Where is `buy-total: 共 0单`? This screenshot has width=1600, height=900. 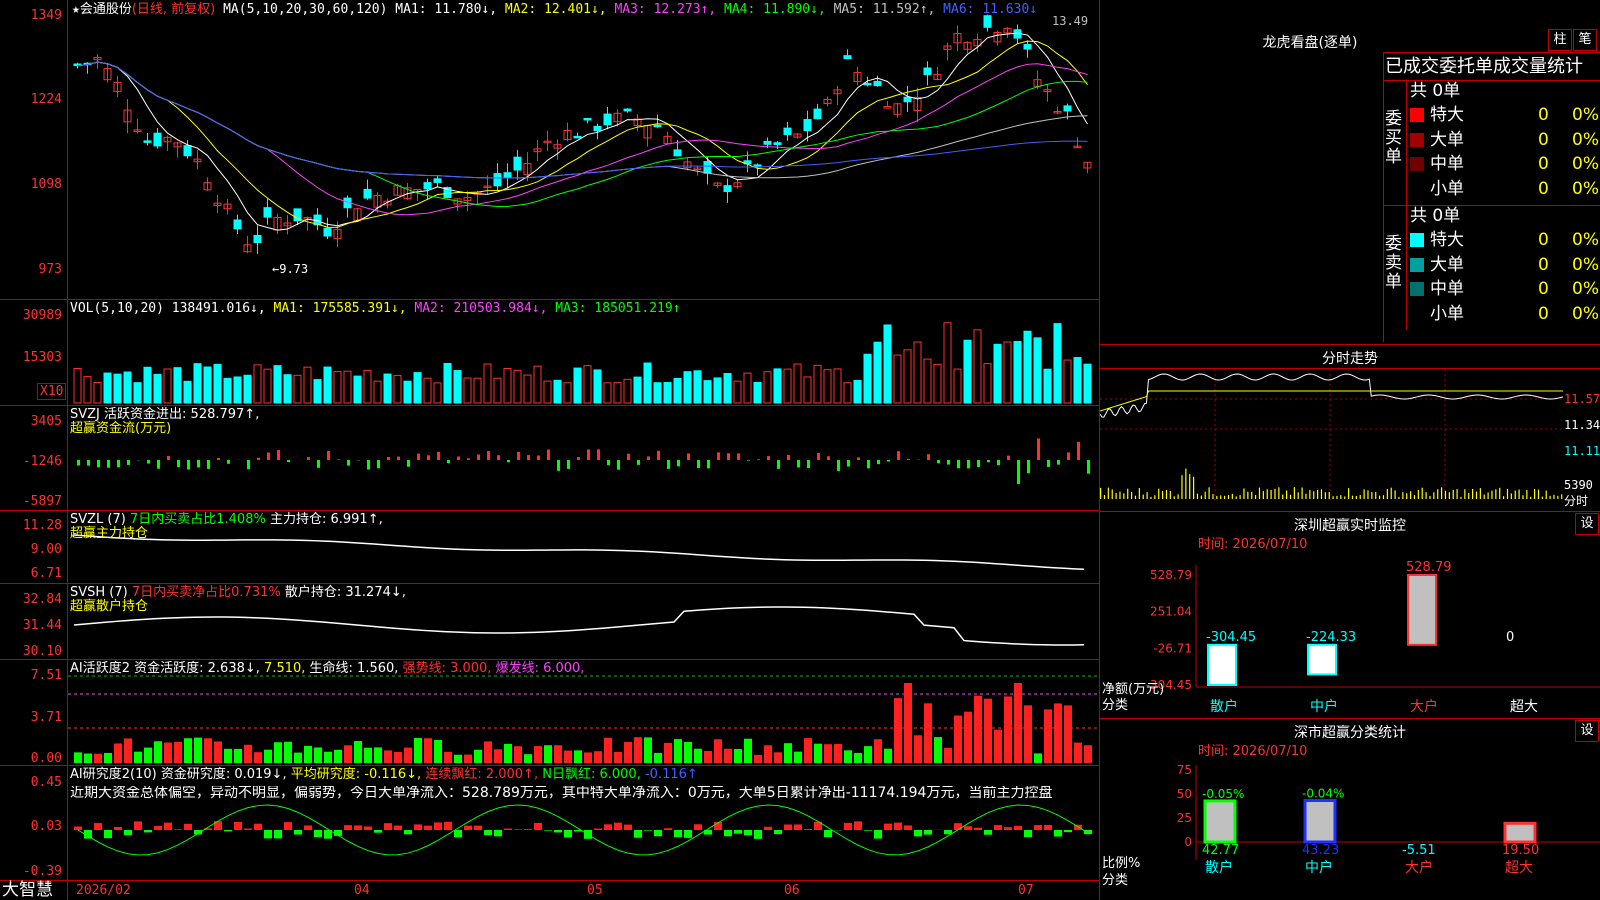
buy-total: 共 0单 is located at coordinates (1435, 91).